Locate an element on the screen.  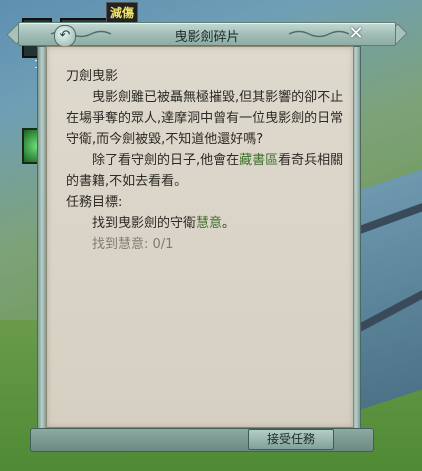
quest-description-2: 除了看守劍的日子,他會在藏書區看奇兵相關的書籍,不如去看看。 is located at coordinates (206, 171).